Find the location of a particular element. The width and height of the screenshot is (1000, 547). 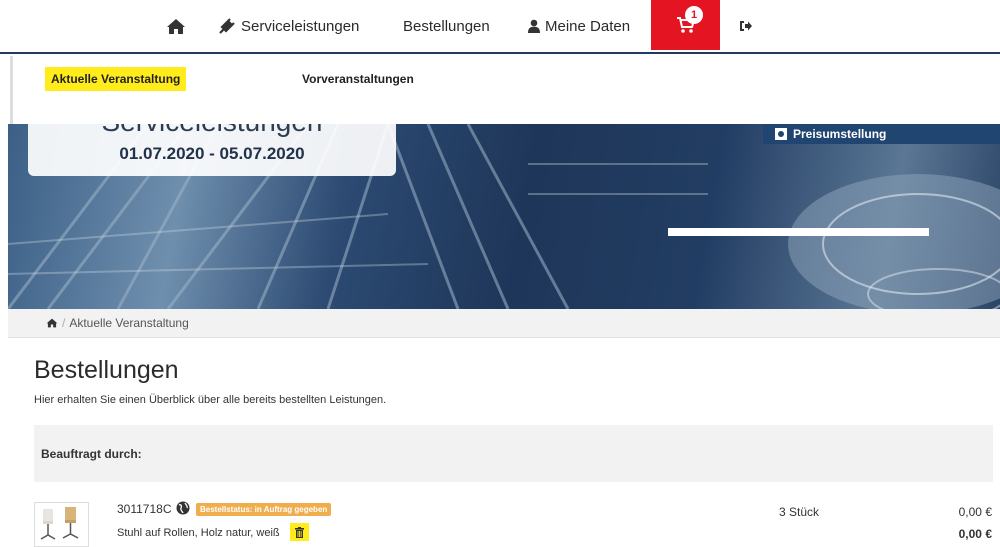

event-date-range: 01.07.2020 - 05.07.2020 is located at coordinates (212, 153).